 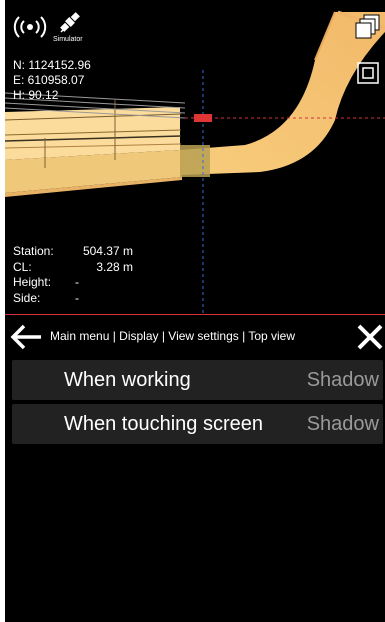 What do you see at coordinates (68, 39) in the screenshot?
I see `simulator-label: Simulator` at bounding box center [68, 39].